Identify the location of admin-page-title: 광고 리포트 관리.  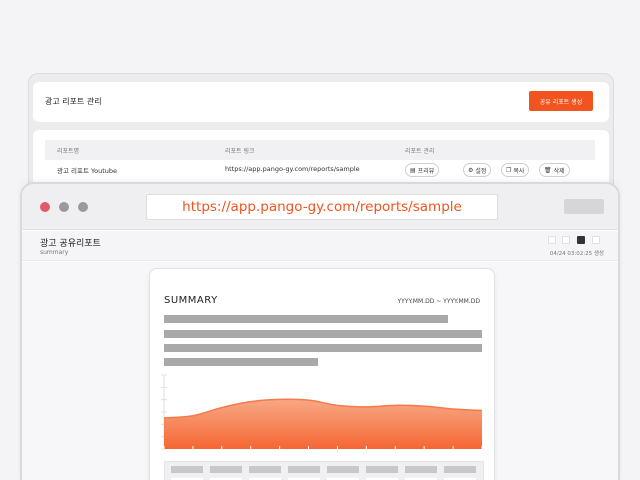
(73, 101).